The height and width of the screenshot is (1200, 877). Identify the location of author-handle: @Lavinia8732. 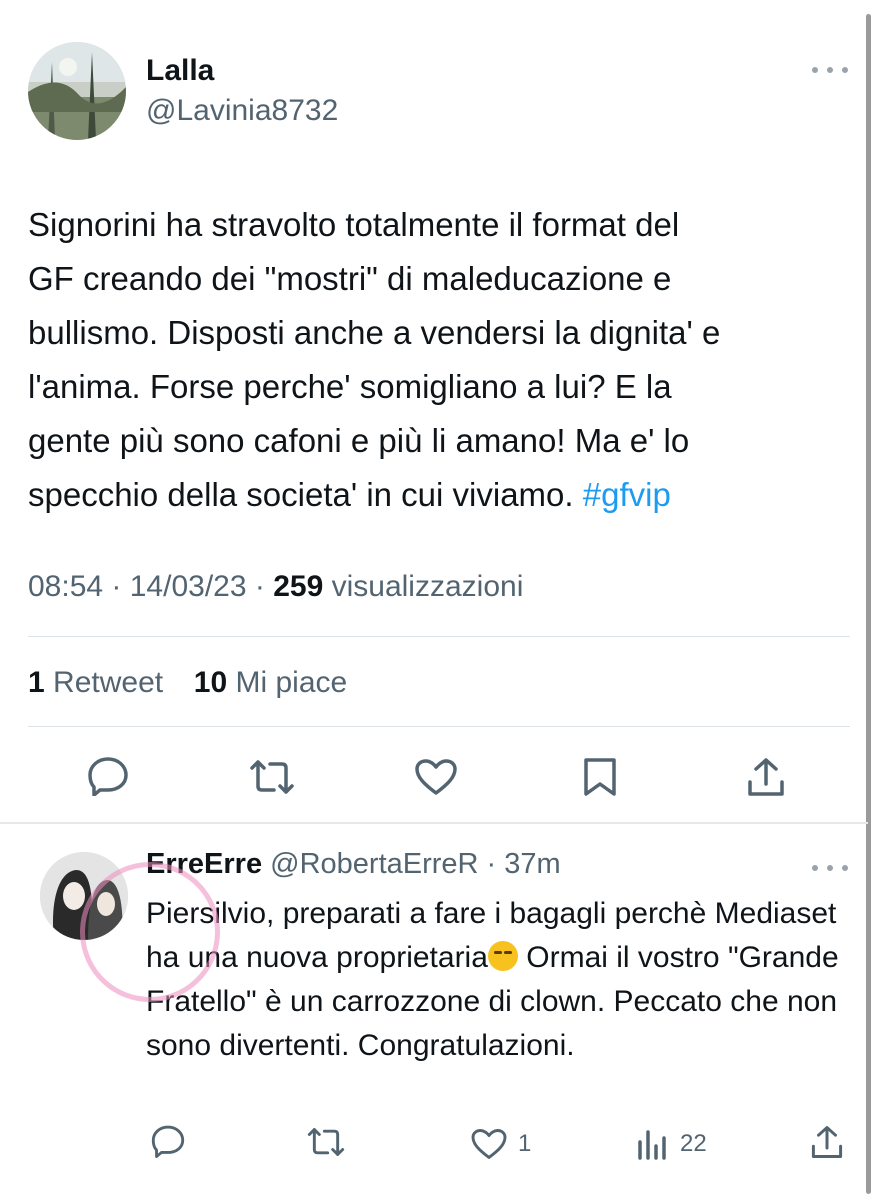
(242, 111).